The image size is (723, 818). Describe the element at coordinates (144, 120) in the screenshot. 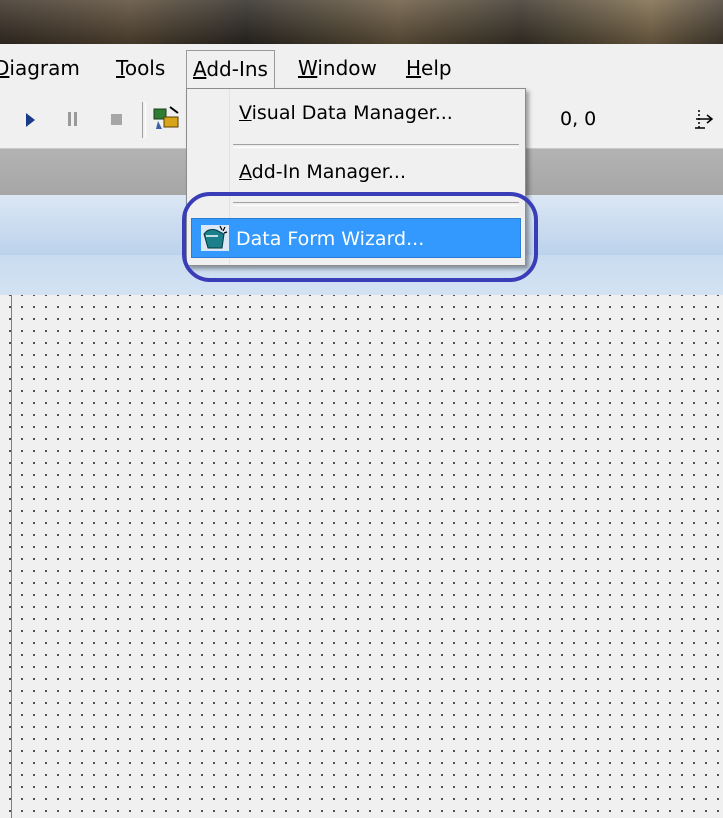

I see `toolbar-separator` at that location.